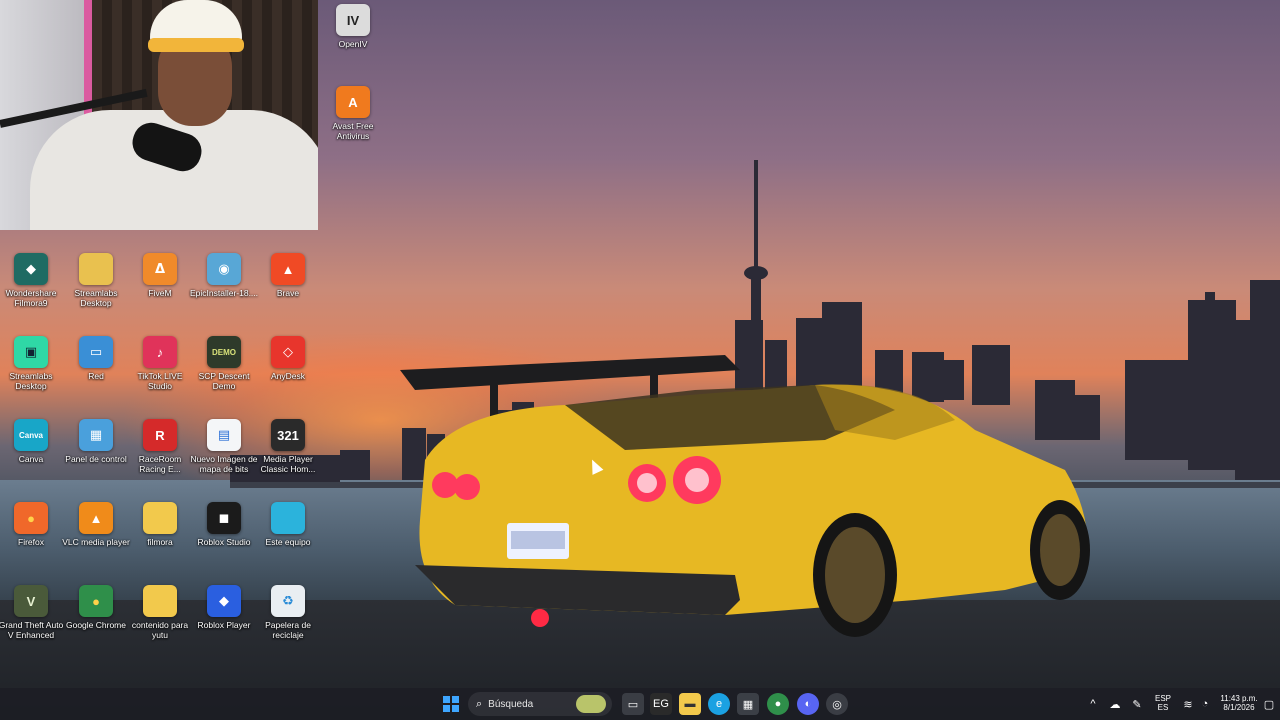  Describe the element at coordinates (31, 352) in the screenshot. I see `streamlabs-icon: ▣` at that location.